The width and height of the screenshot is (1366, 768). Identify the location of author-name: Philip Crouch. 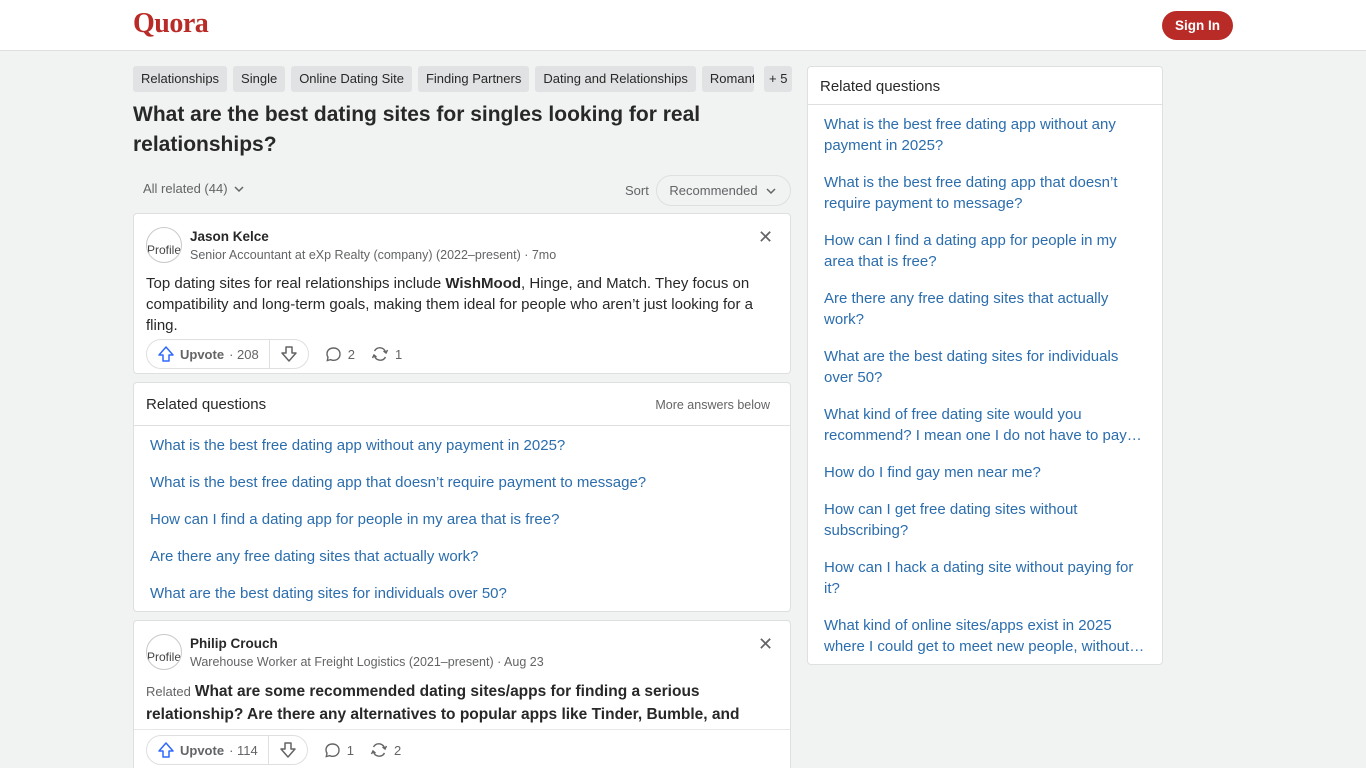
(234, 643).